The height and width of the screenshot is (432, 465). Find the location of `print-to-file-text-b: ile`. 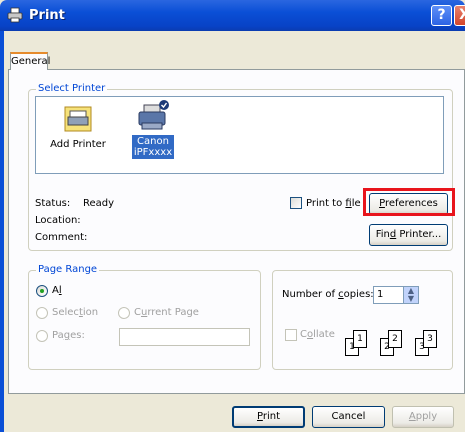

print-to-file-text-b: ile is located at coordinates (356, 203).